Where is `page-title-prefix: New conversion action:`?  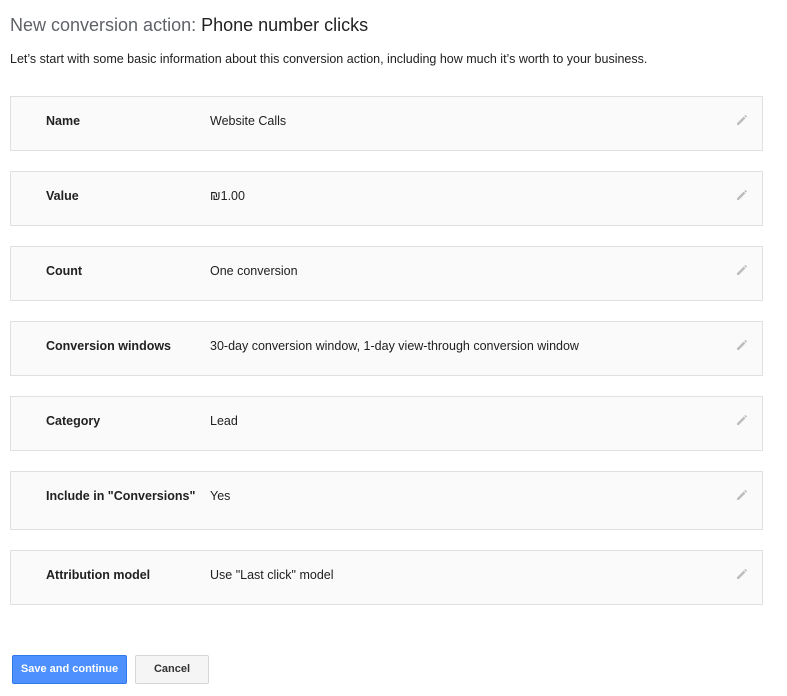
page-title-prefix: New conversion action: is located at coordinates (106, 25).